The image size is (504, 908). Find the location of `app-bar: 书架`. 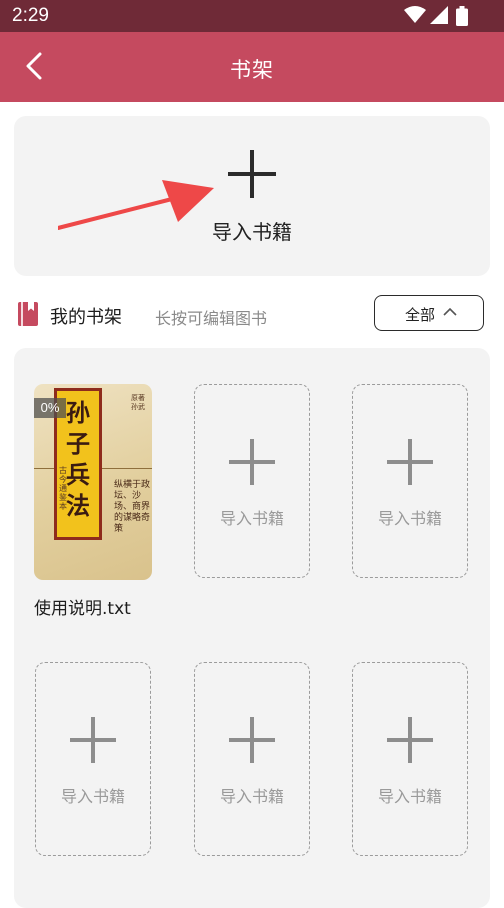

app-bar: 书架 is located at coordinates (252, 67).